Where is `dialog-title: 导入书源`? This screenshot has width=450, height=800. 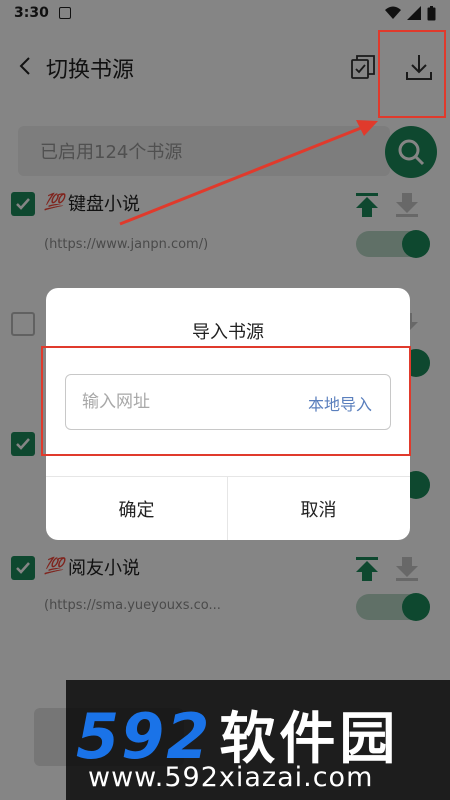 dialog-title: 导入书源 is located at coordinates (228, 332).